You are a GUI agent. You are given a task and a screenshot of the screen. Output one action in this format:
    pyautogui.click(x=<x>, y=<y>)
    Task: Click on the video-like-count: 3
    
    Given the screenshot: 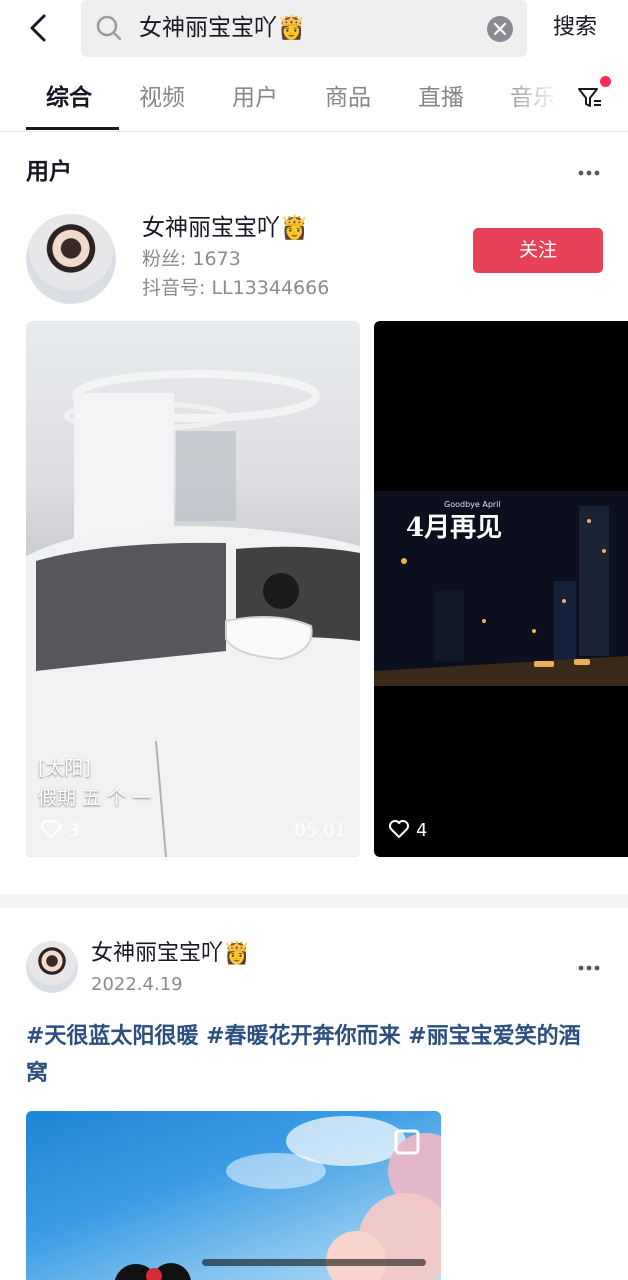 What is the action you would take?
    pyautogui.click(x=59, y=831)
    